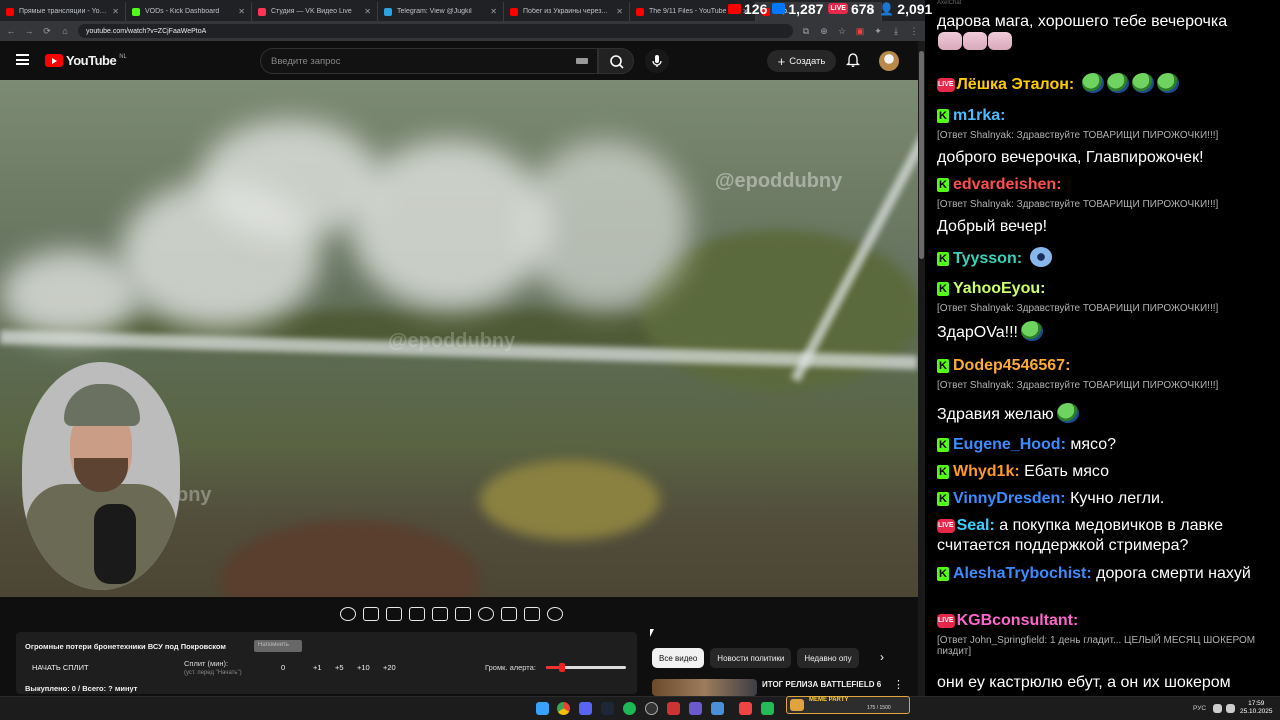 This screenshot has height=720, width=1280. What do you see at coordinates (806, 31) in the screenshot?
I see `share-icon: ⧉` at bounding box center [806, 31].